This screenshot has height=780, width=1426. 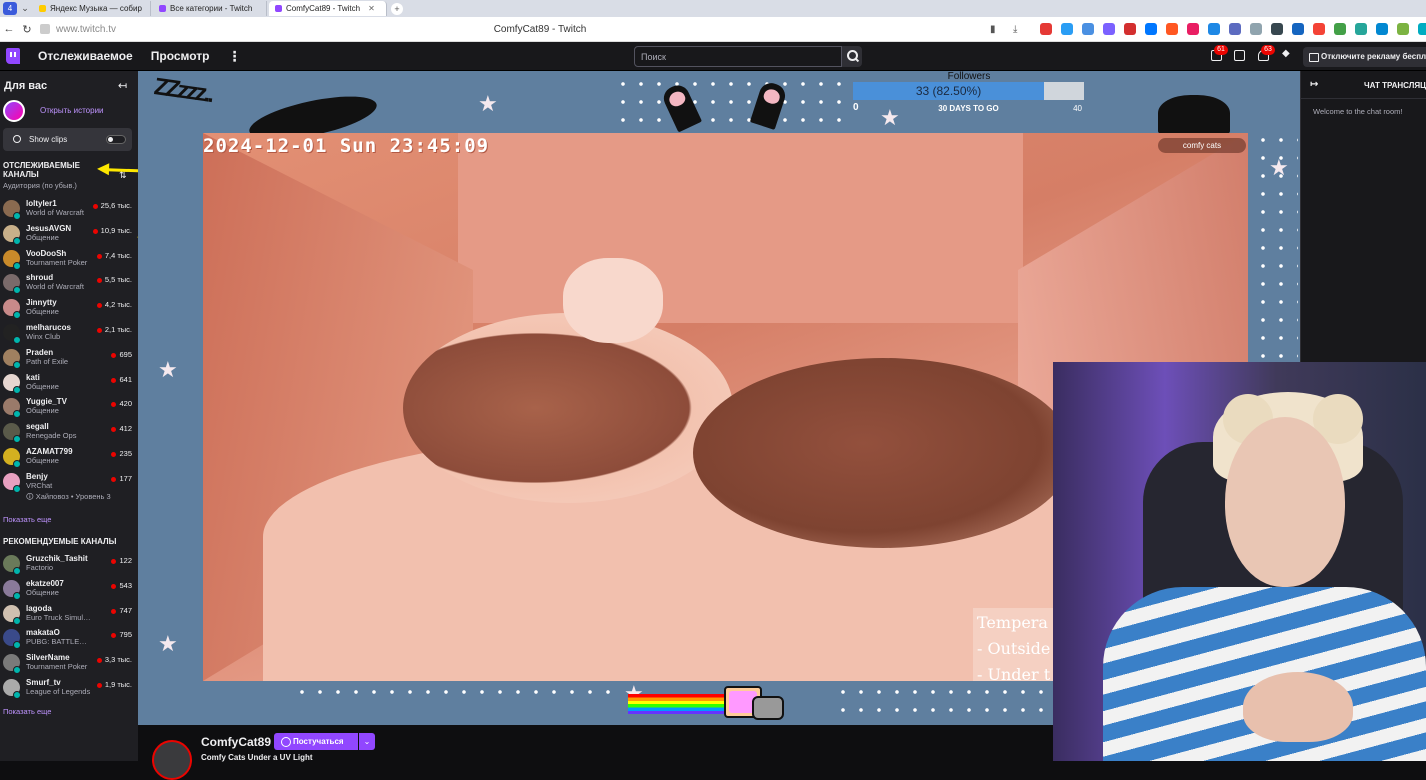 What do you see at coordinates (1287, 53) in the screenshot?
I see `bits-icon: ◆` at bounding box center [1287, 53].